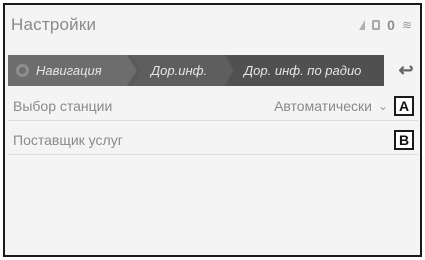 This screenshot has height=260, width=425. Describe the element at coordinates (404, 106) in the screenshot. I see `callout-label: A` at that location.